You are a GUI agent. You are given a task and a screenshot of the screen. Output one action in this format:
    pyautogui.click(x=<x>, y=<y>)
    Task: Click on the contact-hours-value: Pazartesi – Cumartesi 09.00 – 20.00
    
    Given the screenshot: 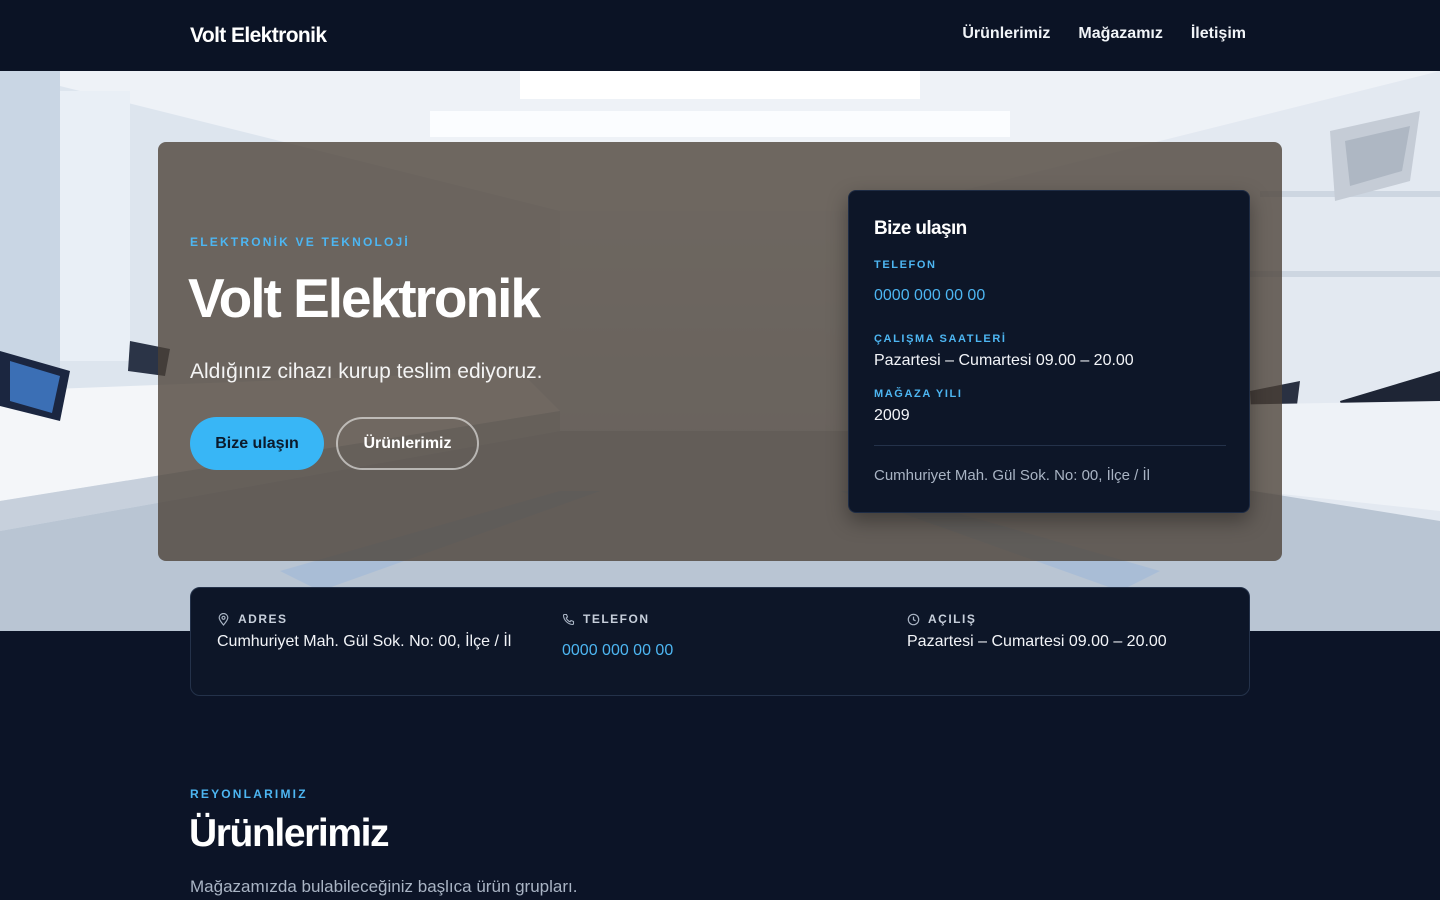 What is the action you would take?
    pyautogui.click(x=1004, y=360)
    